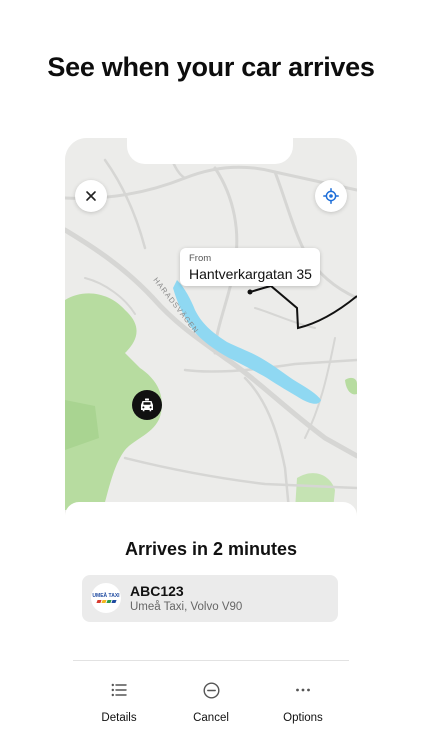 This screenshot has height=750, width=422. I want to click on cancel-circle-icon, so click(211, 690).